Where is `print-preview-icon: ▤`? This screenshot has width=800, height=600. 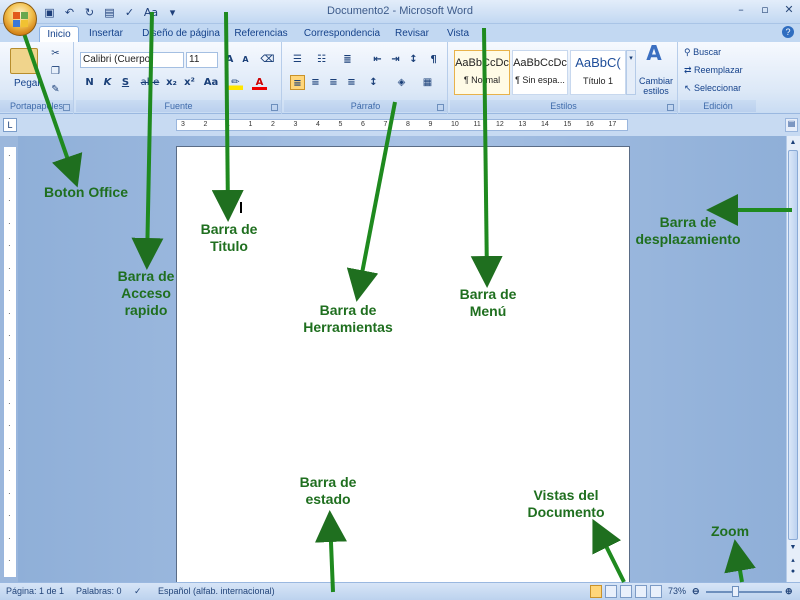
print-preview-icon: ▤ is located at coordinates (109, 12).